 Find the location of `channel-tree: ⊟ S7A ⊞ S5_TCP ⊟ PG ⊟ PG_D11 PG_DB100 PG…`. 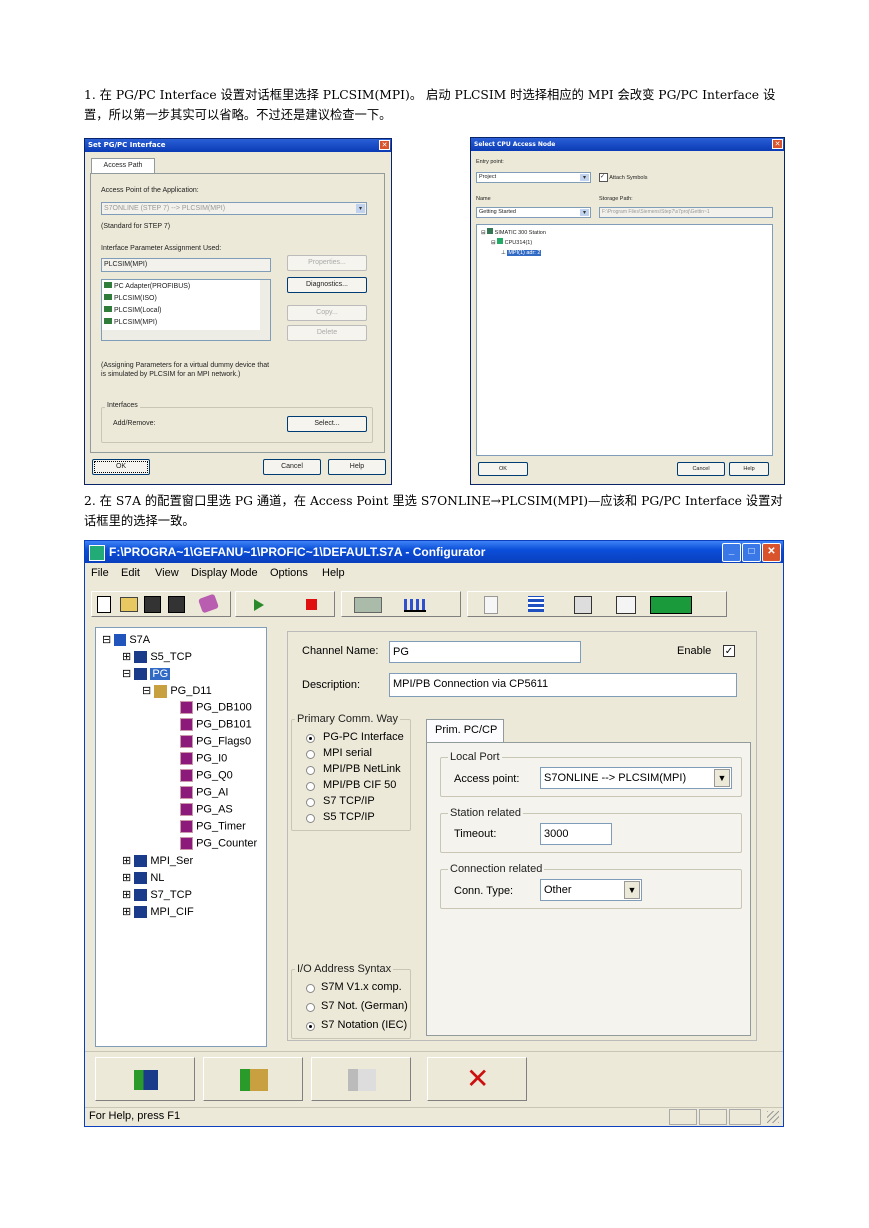

channel-tree: ⊟ S7A ⊞ S5_TCP ⊟ PG ⊟ PG_D11 PG_DB100 PG… is located at coordinates (181, 837).